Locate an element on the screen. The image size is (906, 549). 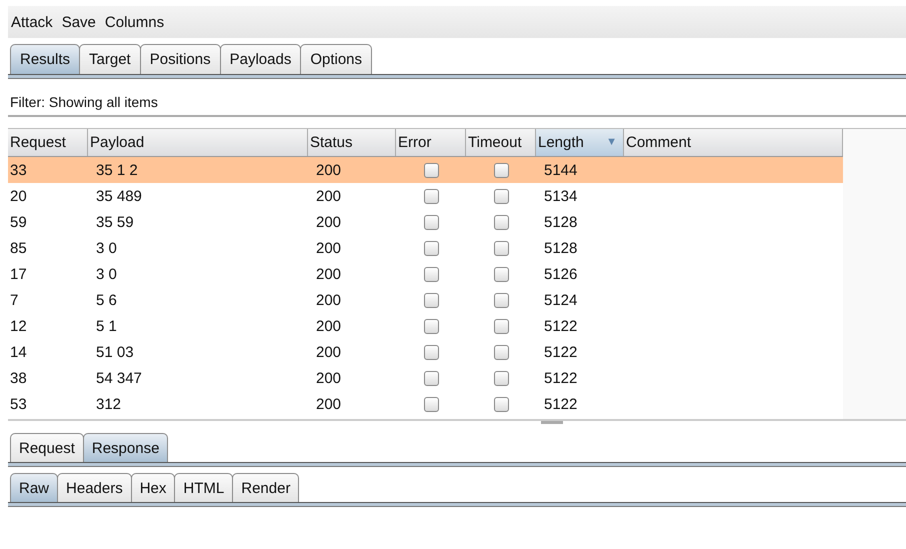
tab: Headers is located at coordinates (94, 487).